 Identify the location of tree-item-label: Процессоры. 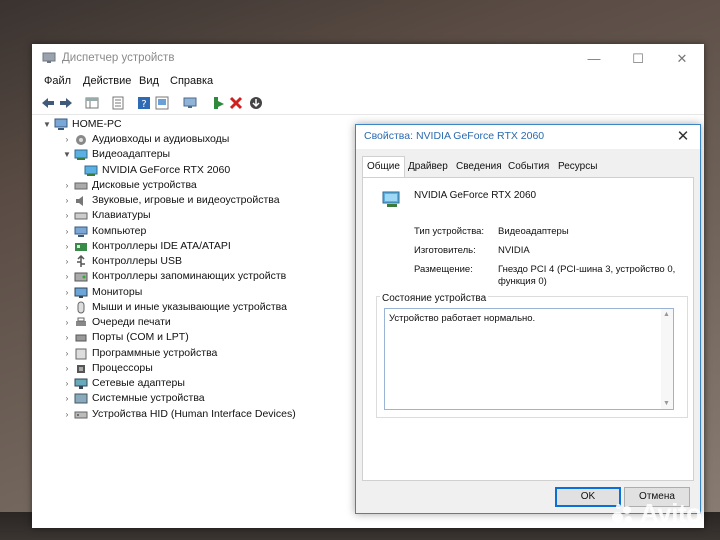
(122, 367).